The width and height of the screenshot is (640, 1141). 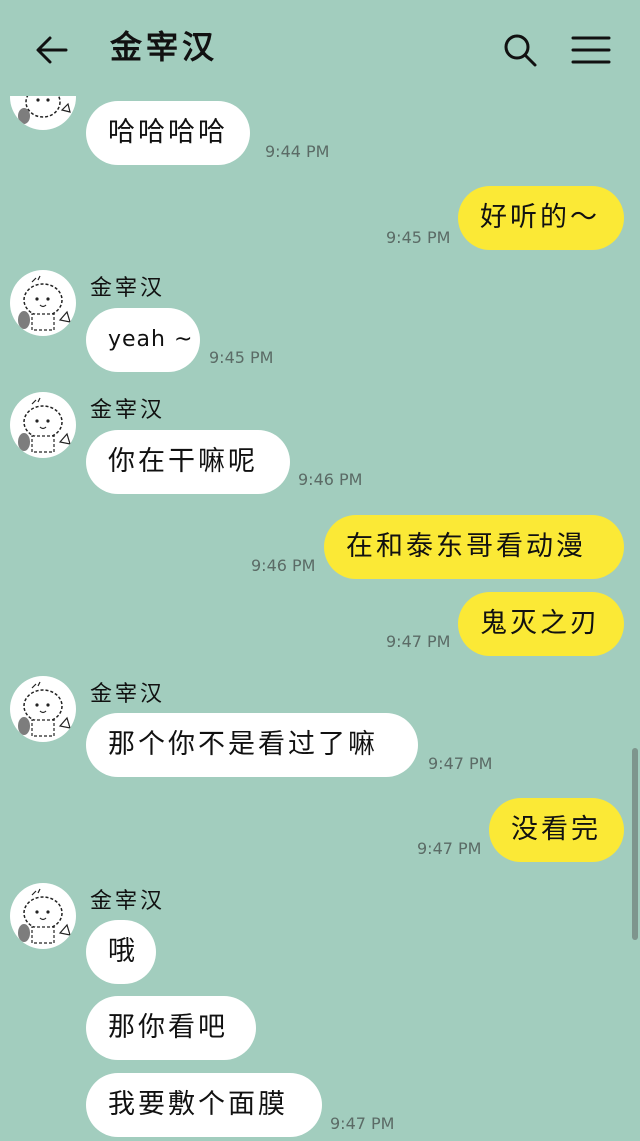 I want to click on scrollbar, so click(x=635, y=844).